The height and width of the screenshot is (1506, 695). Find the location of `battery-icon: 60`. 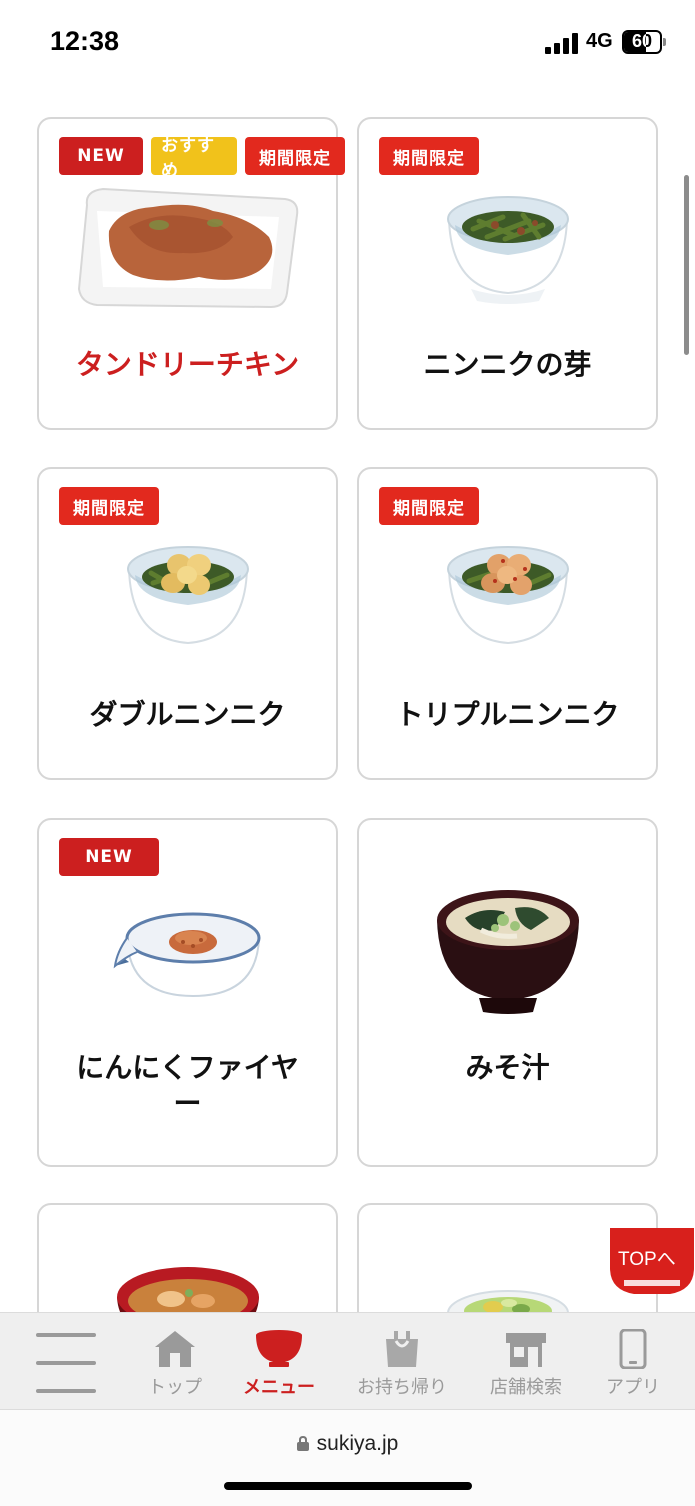

battery-icon: 60 is located at coordinates (642, 42).